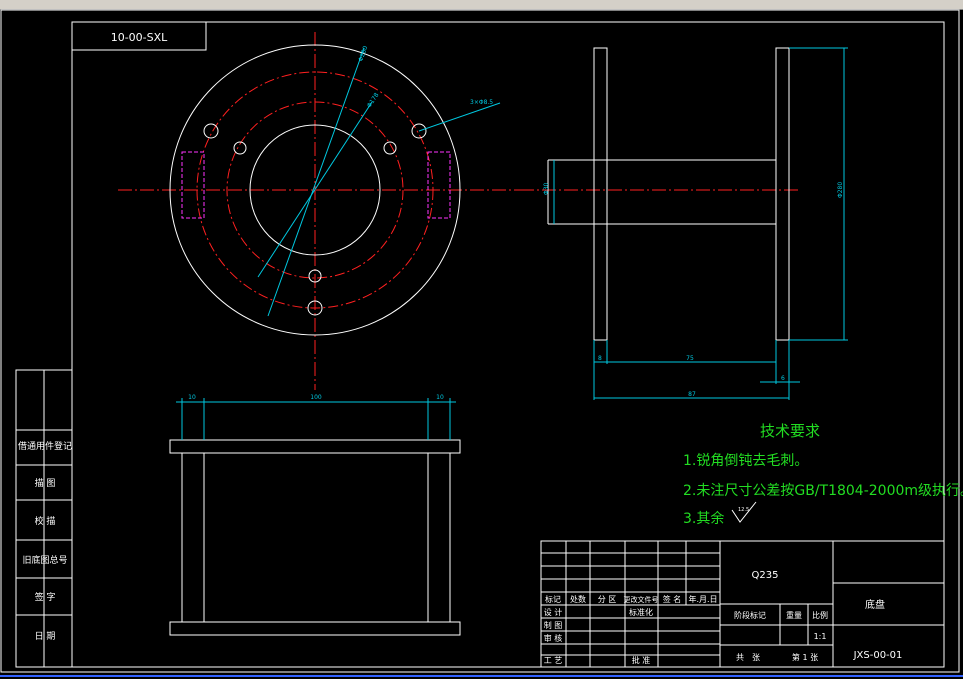  I want to click on row-process: 工 艺, so click(553, 660).